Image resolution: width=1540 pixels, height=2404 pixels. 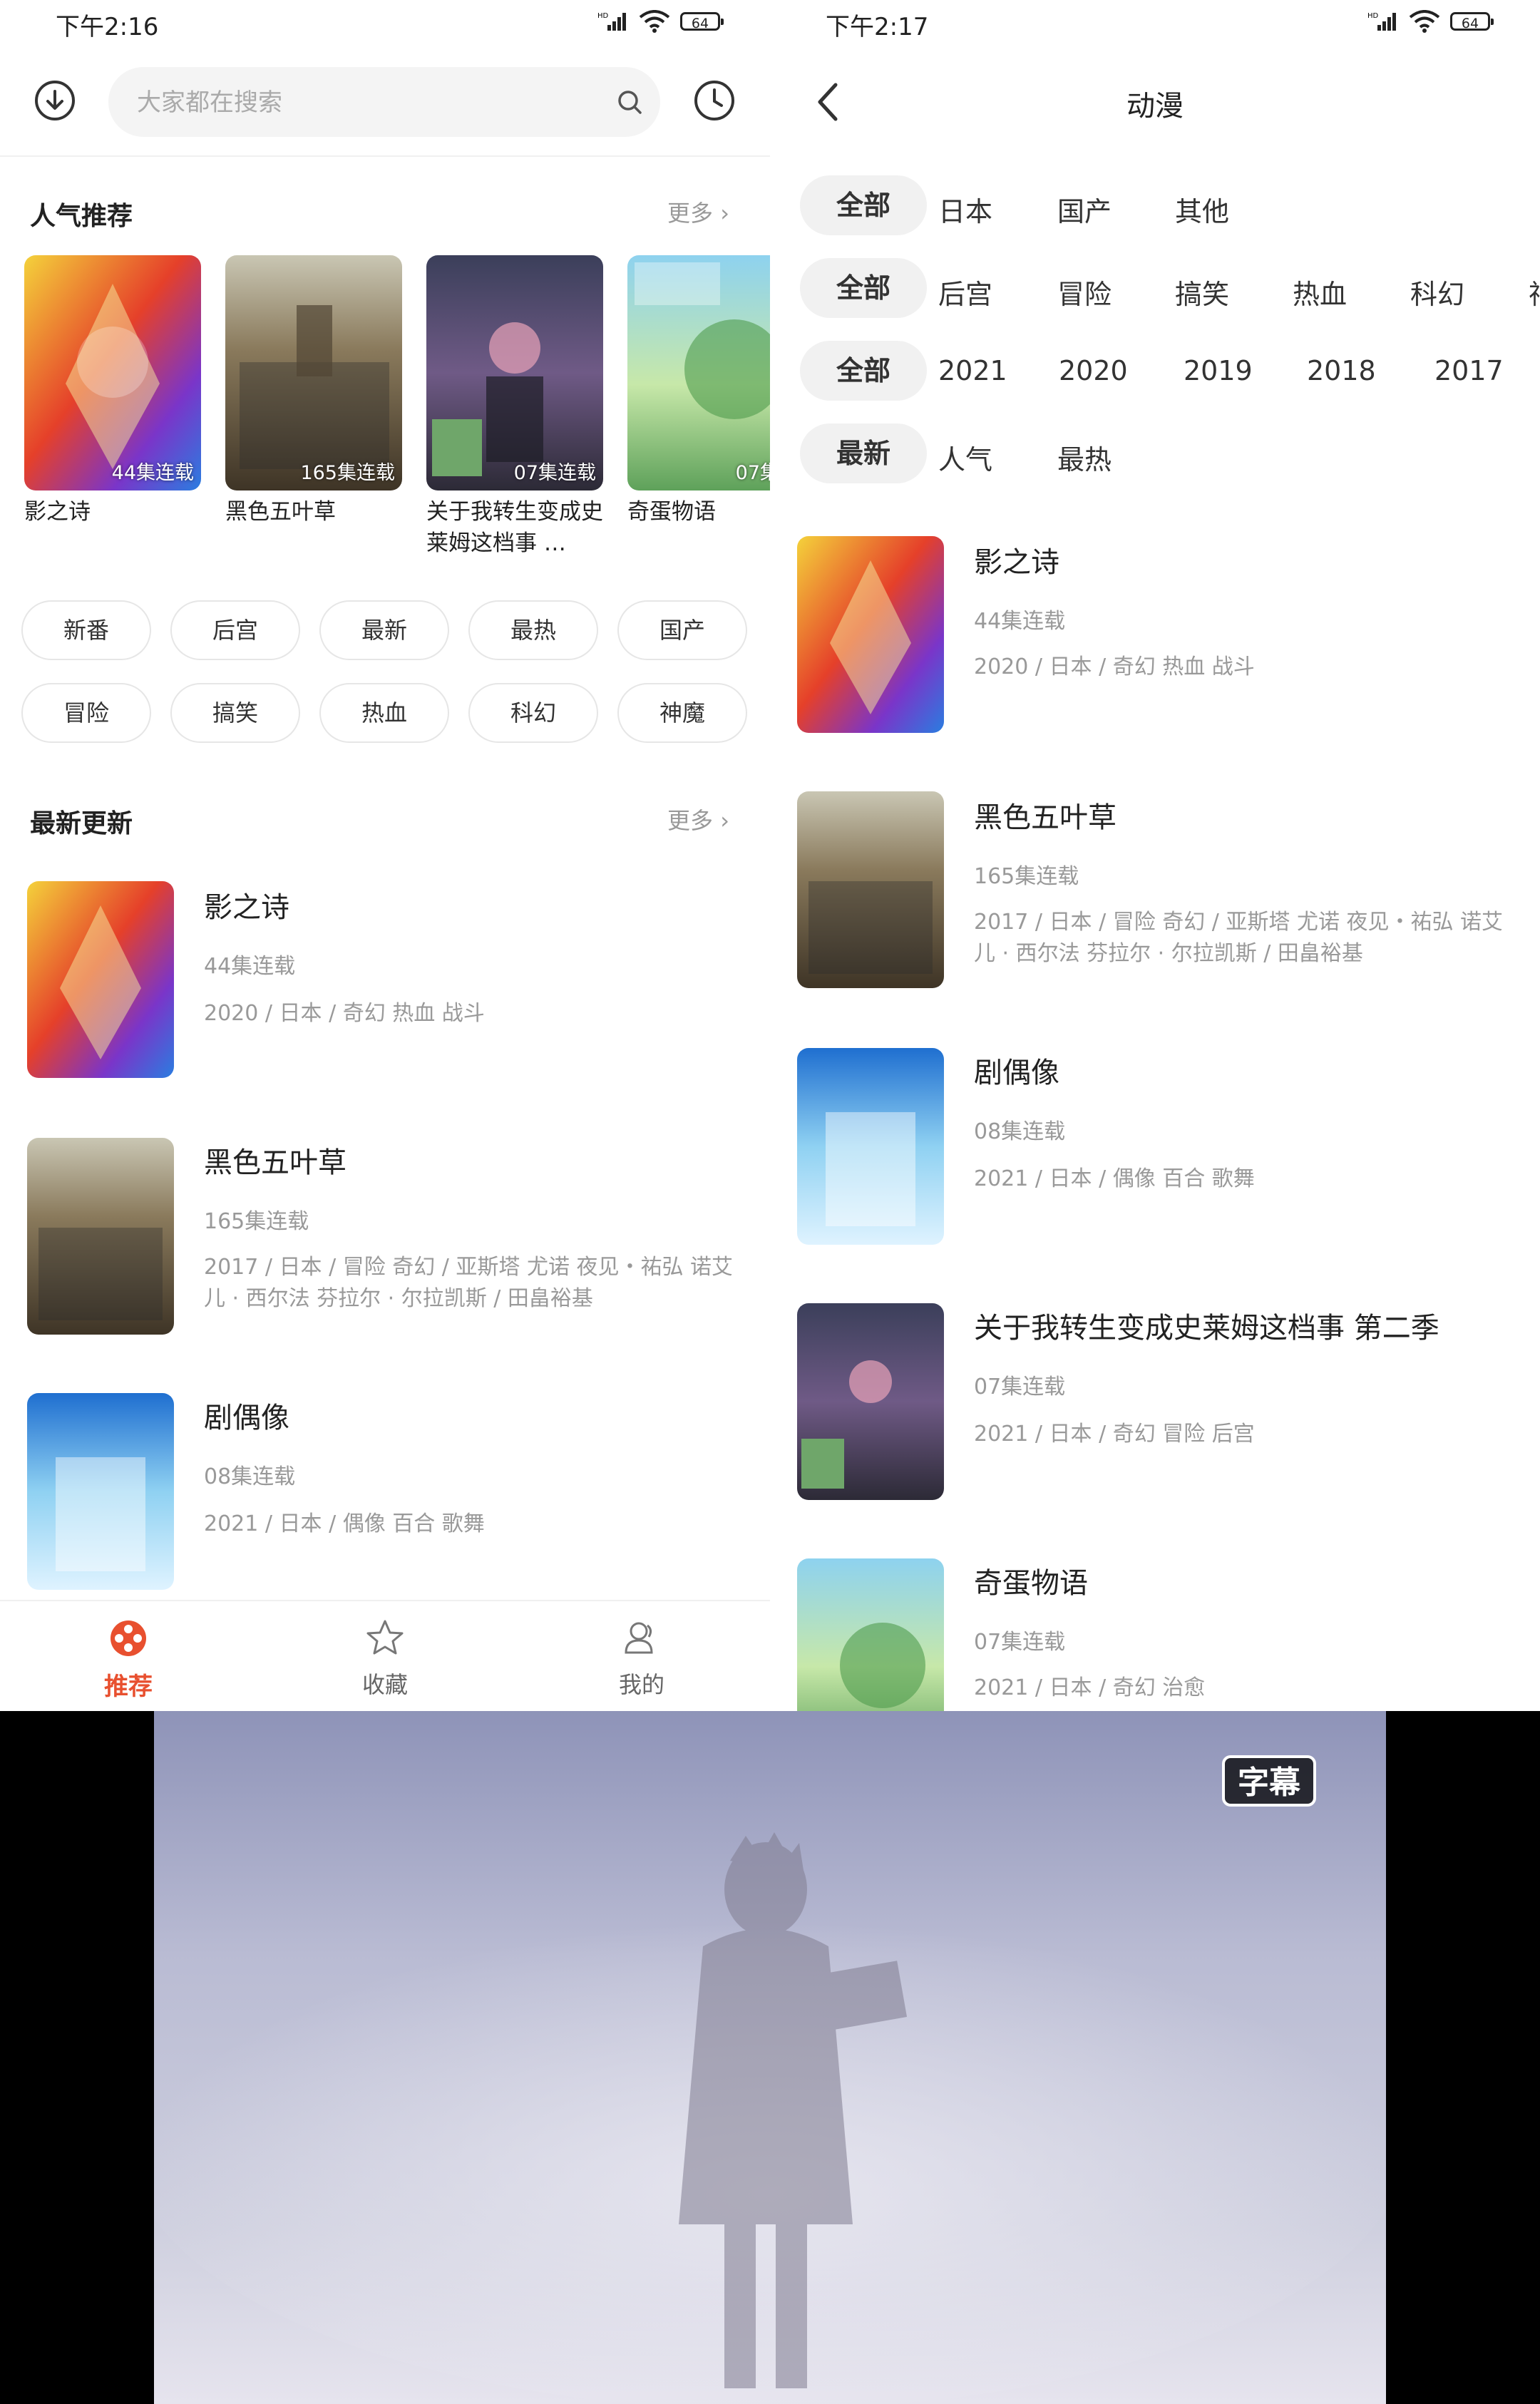 I want to click on popular-cover-1: 44集连载, so click(x=112, y=372).